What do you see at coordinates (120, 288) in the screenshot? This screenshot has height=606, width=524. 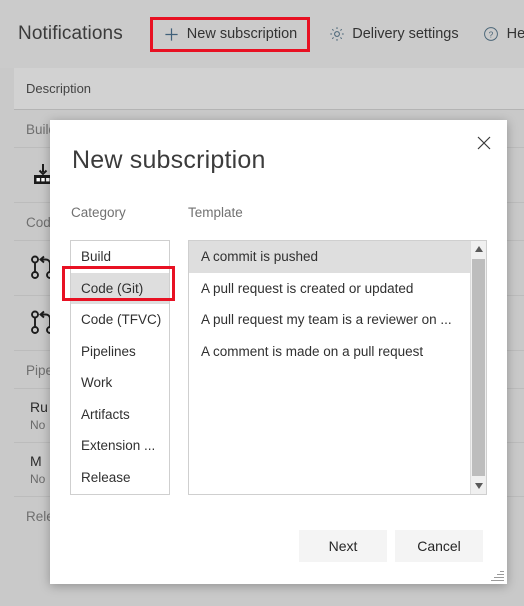 I see `category-item-code-git: Code (Git)` at bounding box center [120, 288].